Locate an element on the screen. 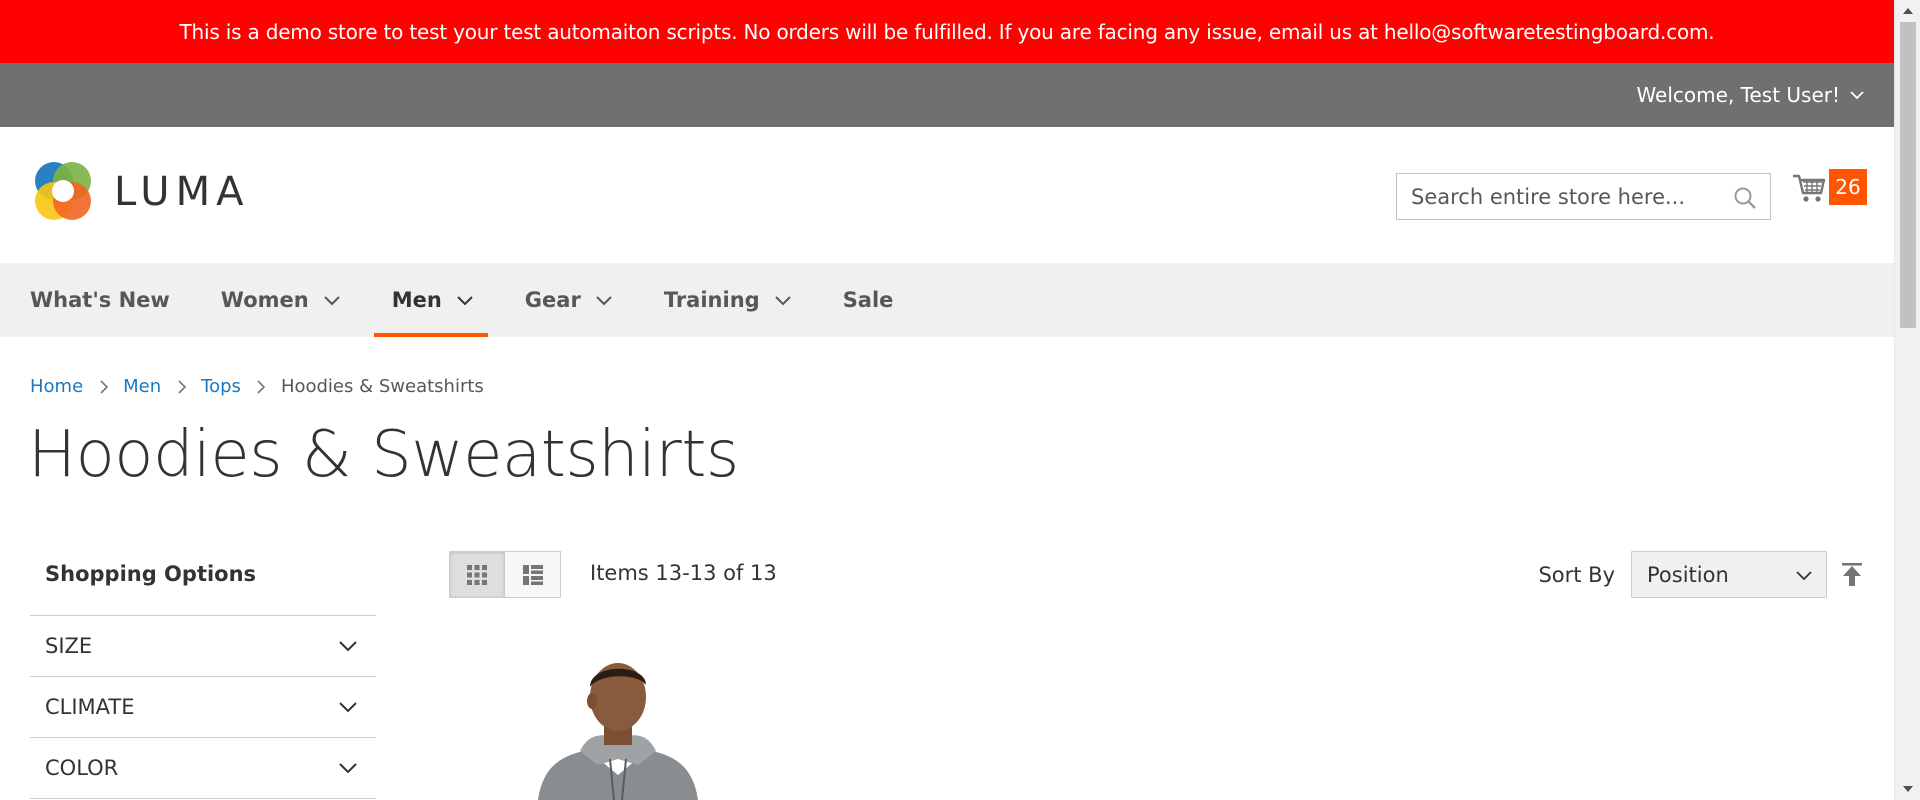 The image size is (1920, 800). filter-climate: CLIMATE is located at coordinates (203, 707).